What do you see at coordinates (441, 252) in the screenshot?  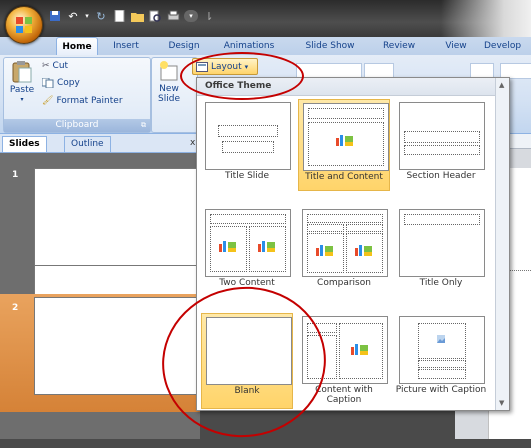 I see `layout-title-only: Title Only` at bounding box center [441, 252].